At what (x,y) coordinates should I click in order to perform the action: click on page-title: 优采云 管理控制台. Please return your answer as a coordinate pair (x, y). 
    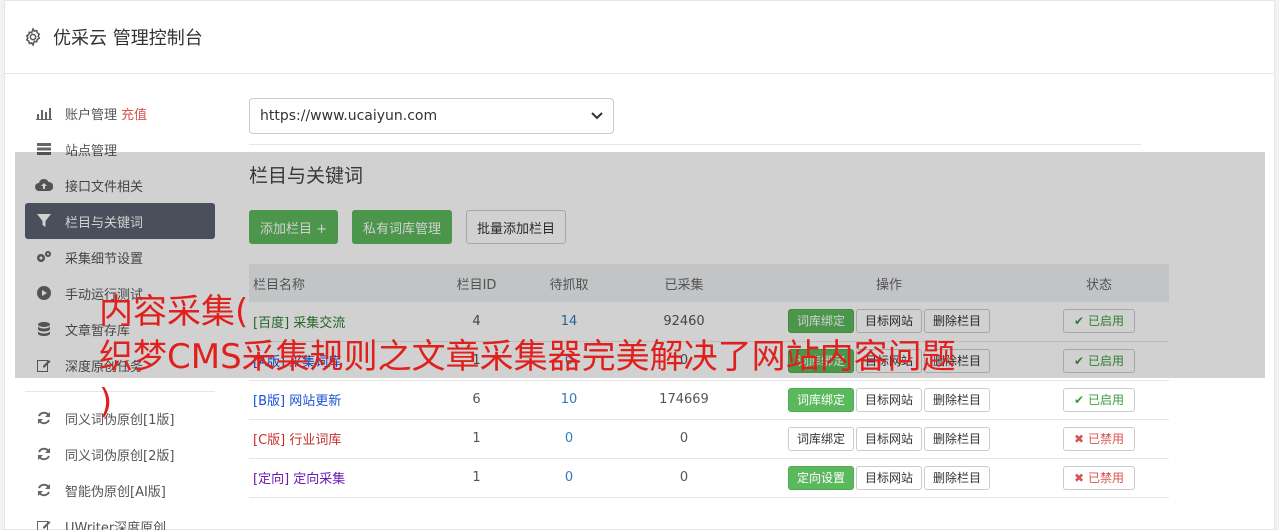
    Looking at the image, I should click on (128, 38).